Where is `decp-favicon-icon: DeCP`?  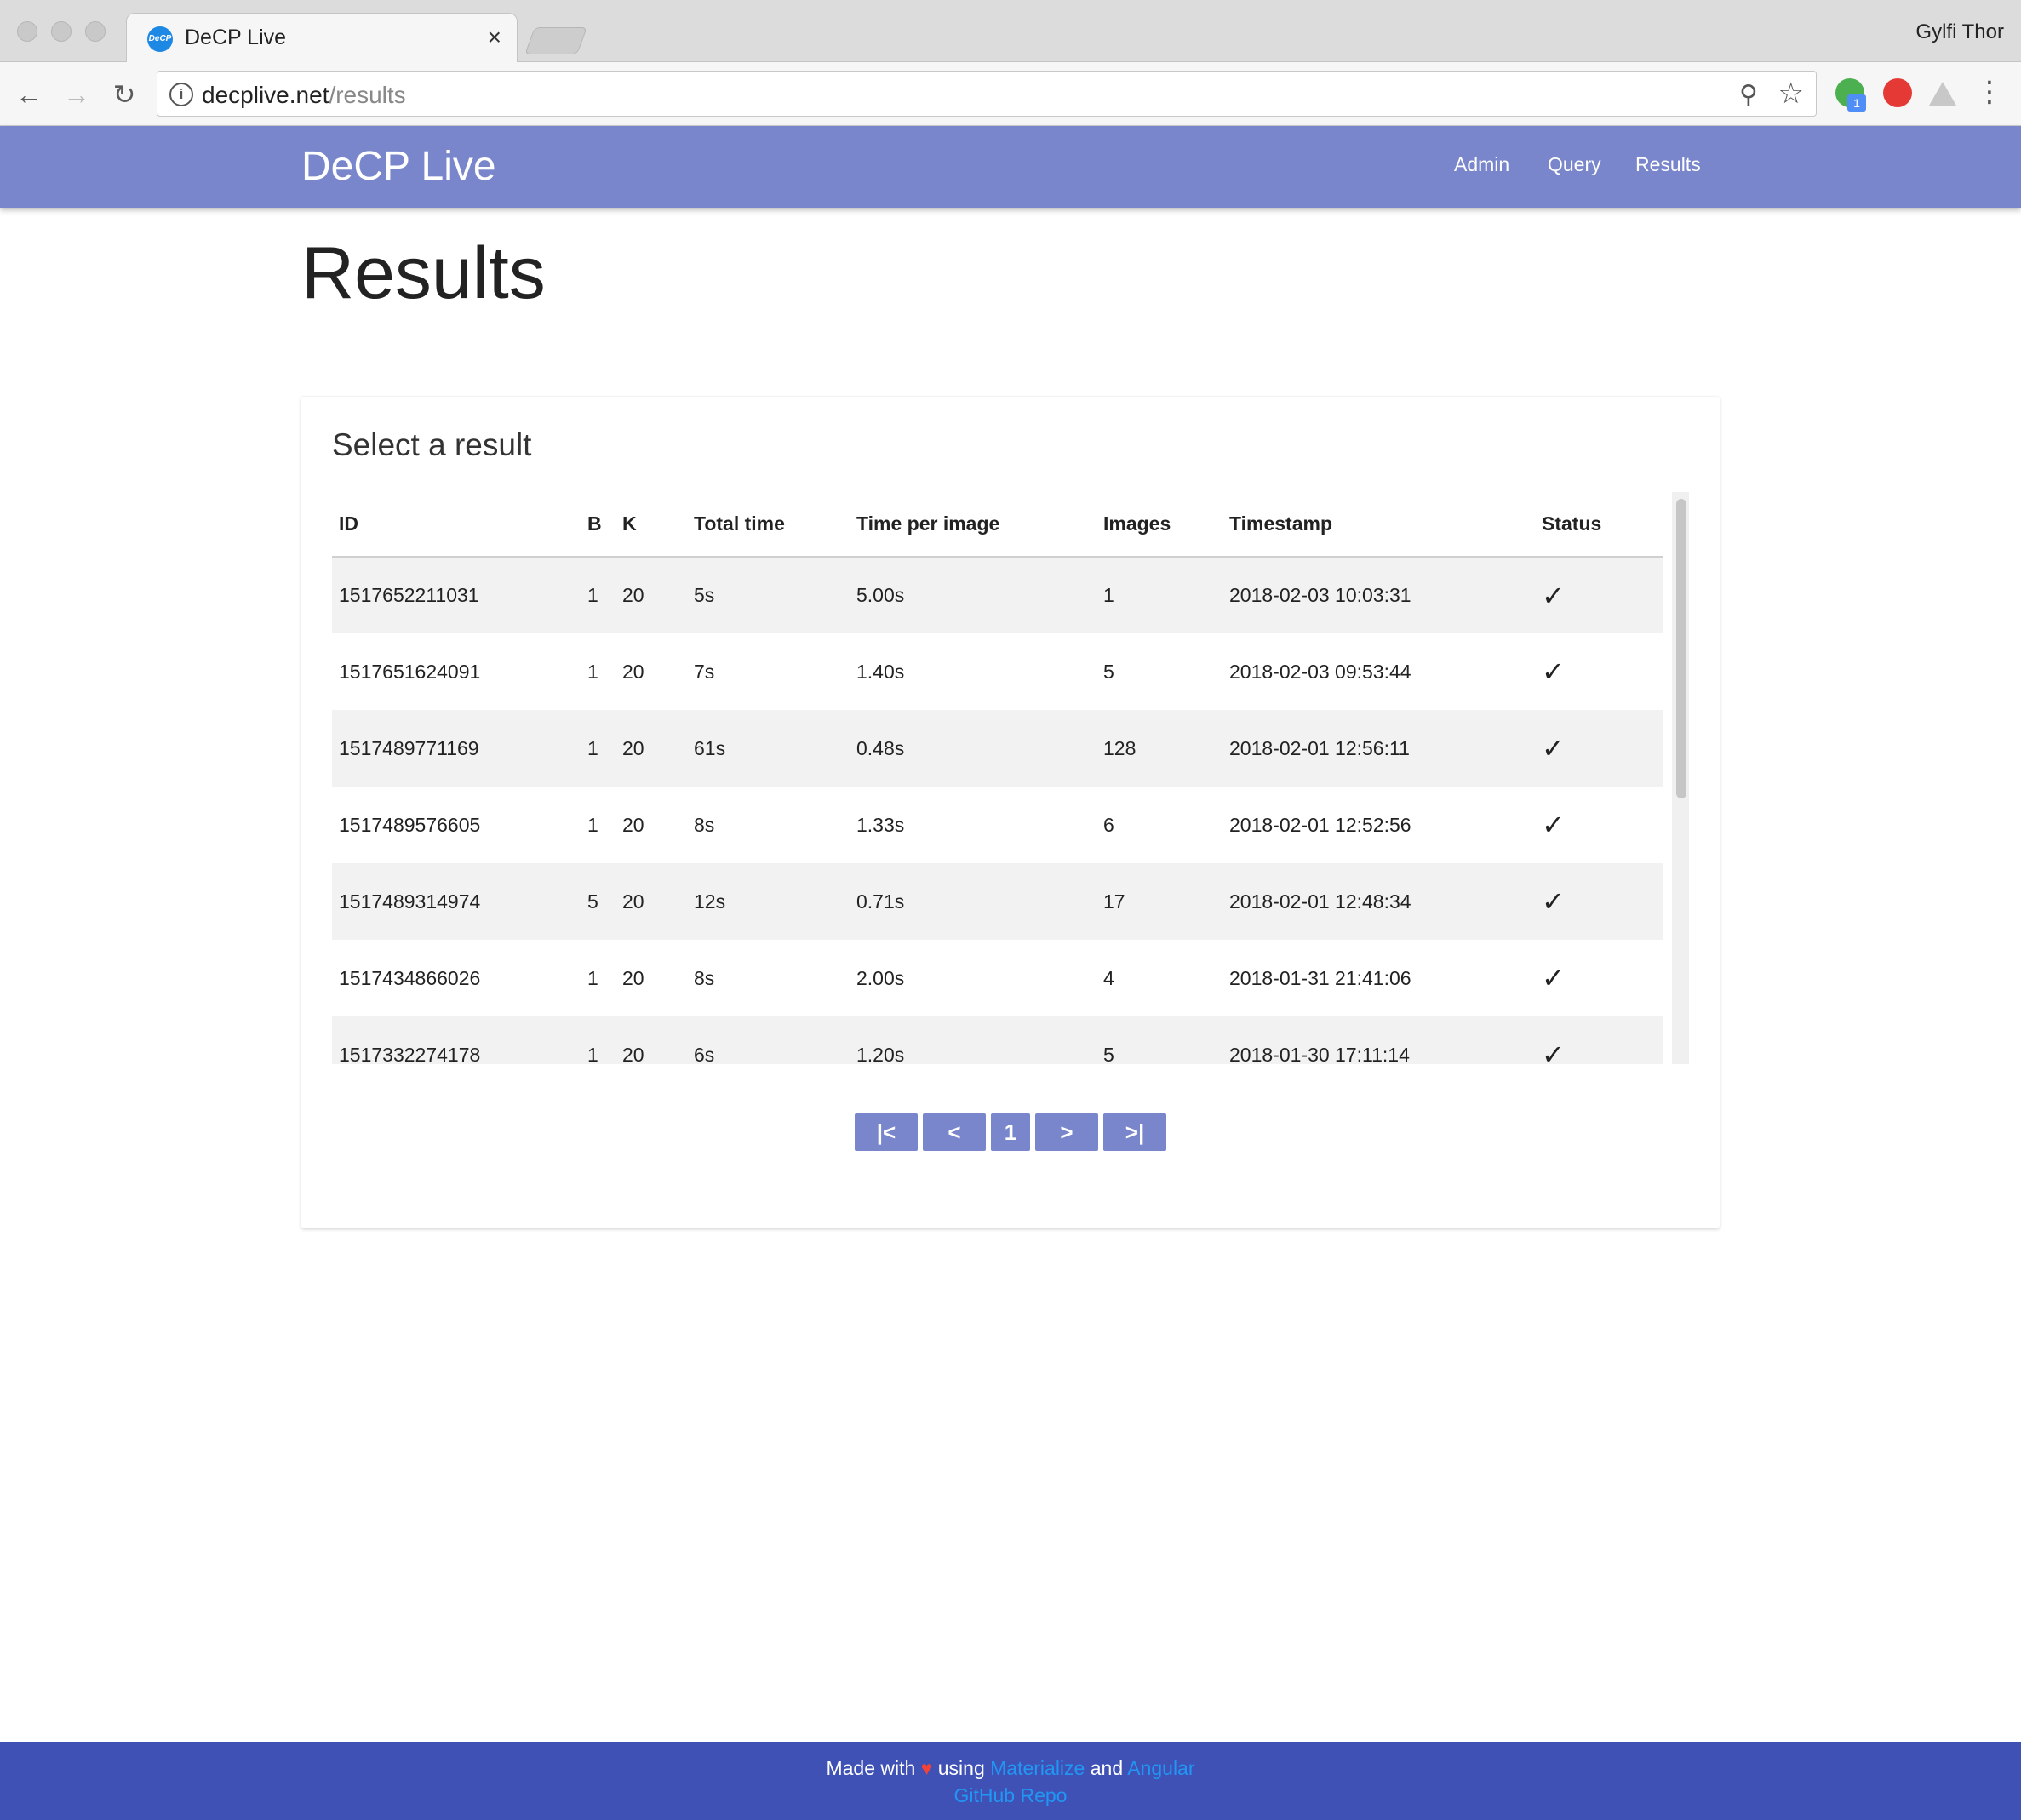 decp-favicon-icon: DeCP is located at coordinates (160, 39).